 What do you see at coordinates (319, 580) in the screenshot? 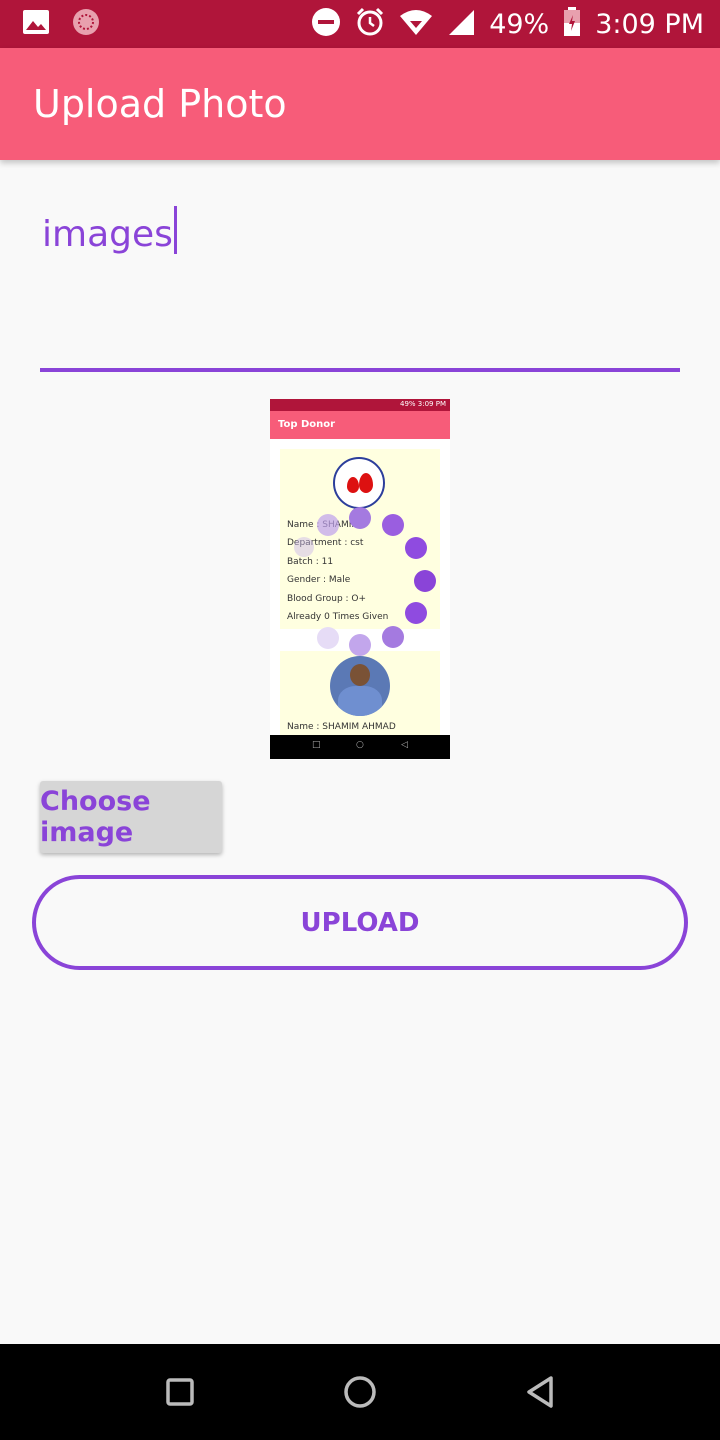
I see `preview-line: Gender : Male` at bounding box center [319, 580].